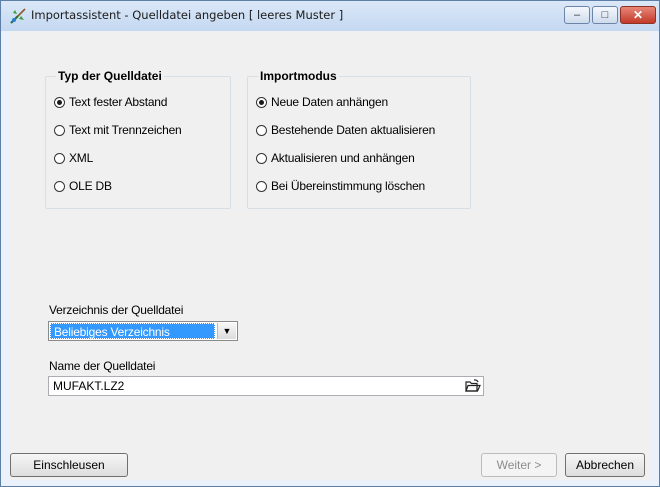 This screenshot has height=487, width=660. I want to click on close-button: ✕, so click(638, 15).